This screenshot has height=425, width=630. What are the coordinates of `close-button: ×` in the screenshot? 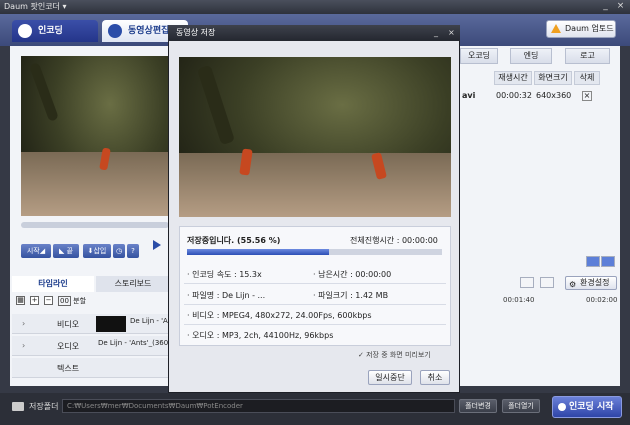 It's located at (620, 6).